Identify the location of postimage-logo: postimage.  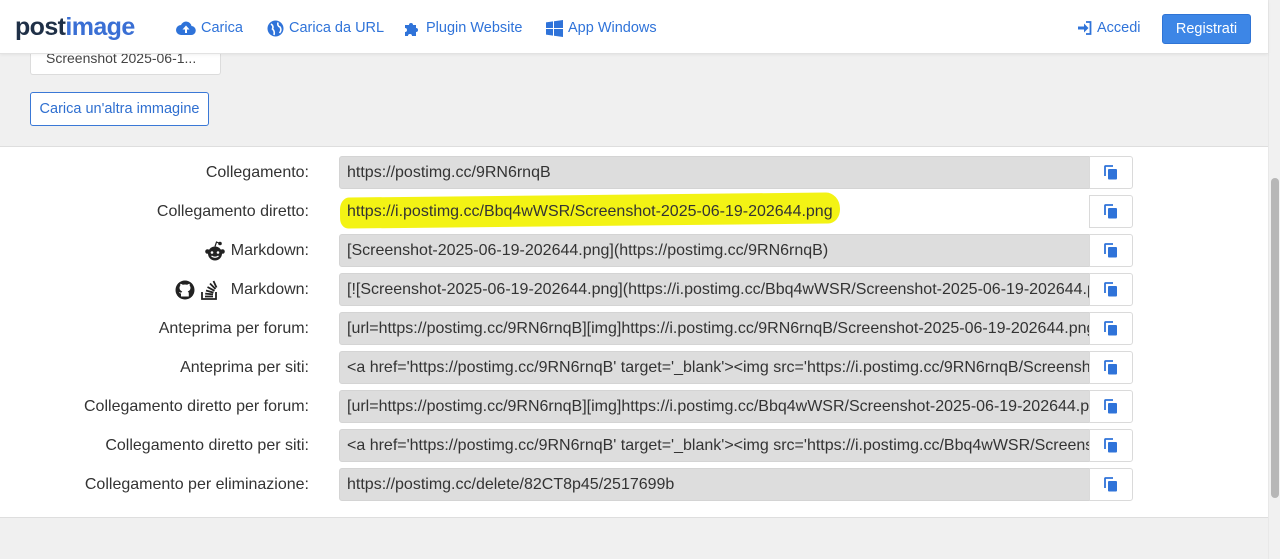
(75, 27).